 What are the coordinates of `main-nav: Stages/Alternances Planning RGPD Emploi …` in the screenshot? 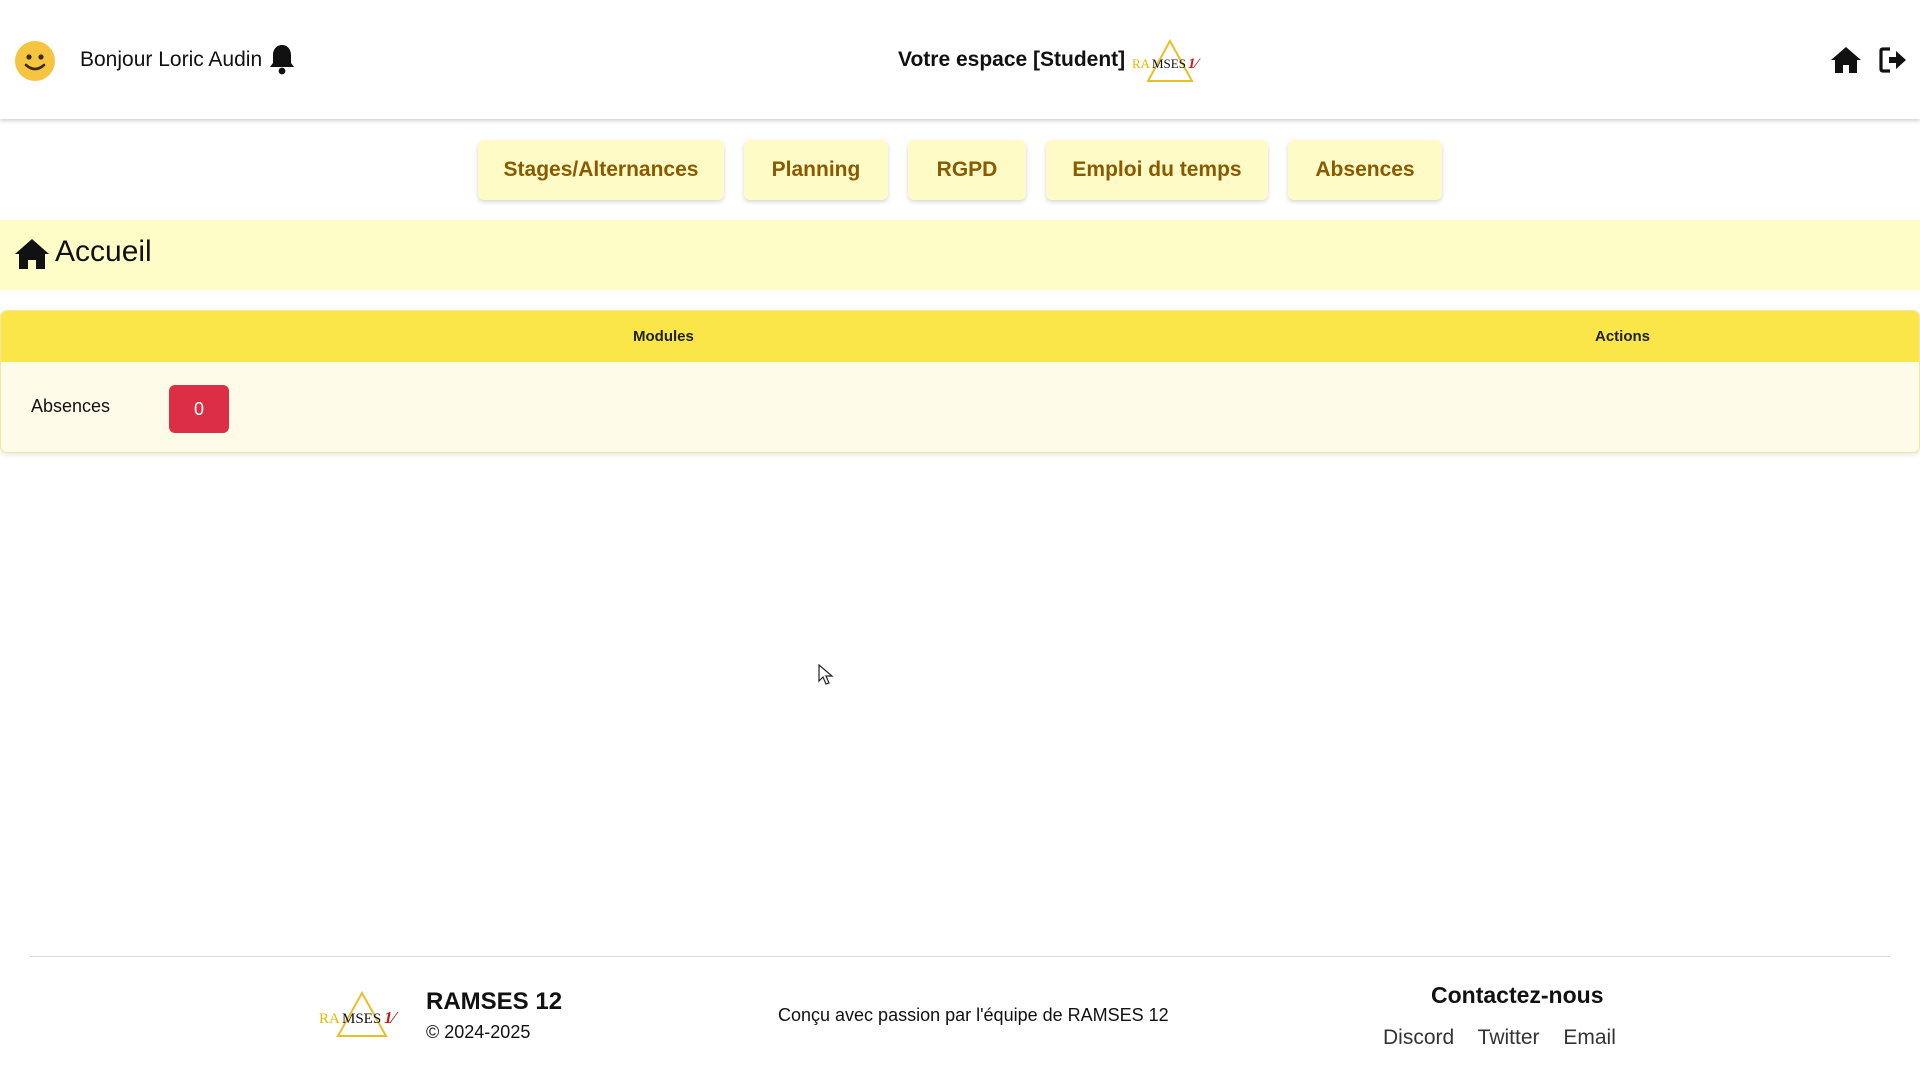 It's located at (960, 170).